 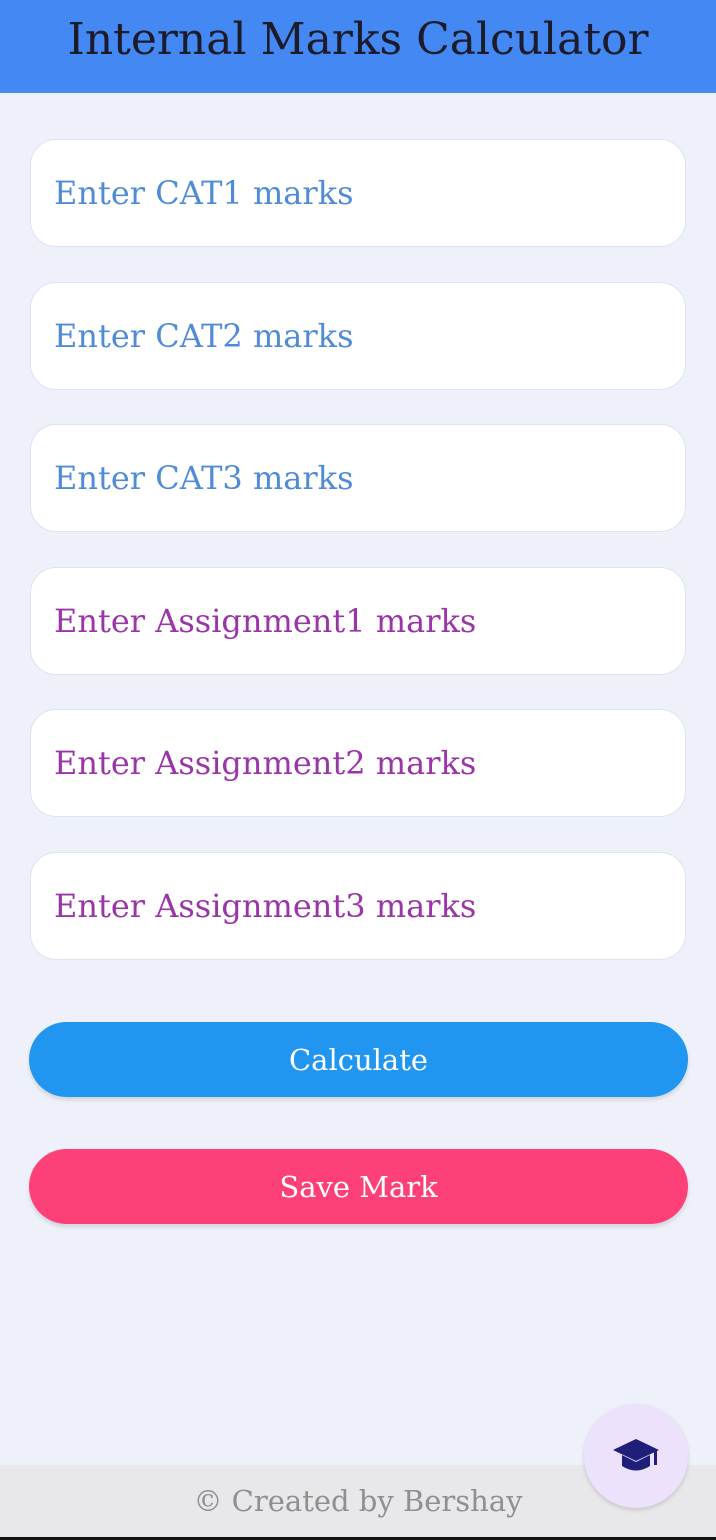 I want to click on graduation-cap-icon, so click(x=636, y=1455).